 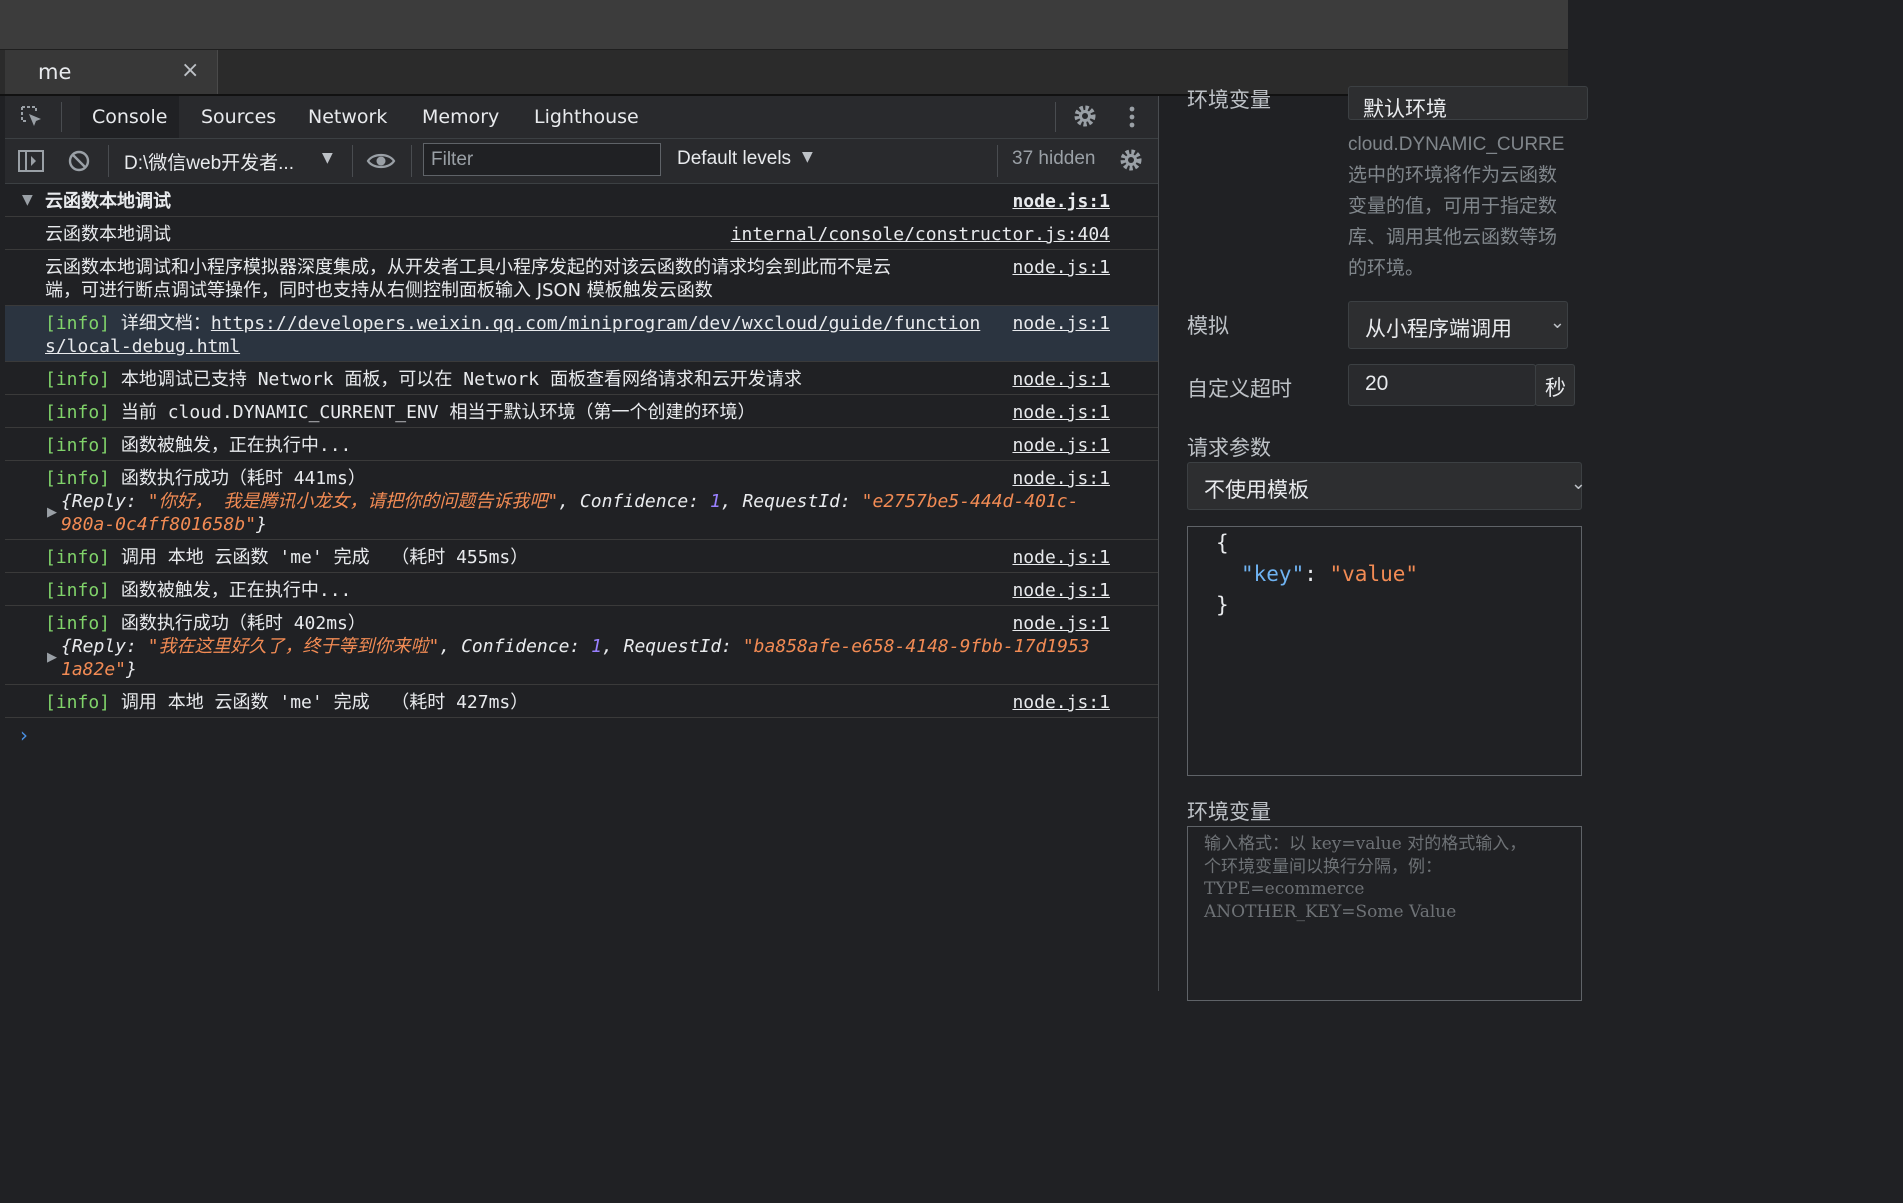 What do you see at coordinates (27, 200) in the screenshot?
I see `group-expanded-triangle-icon: ▼` at bounding box center [27, 200].